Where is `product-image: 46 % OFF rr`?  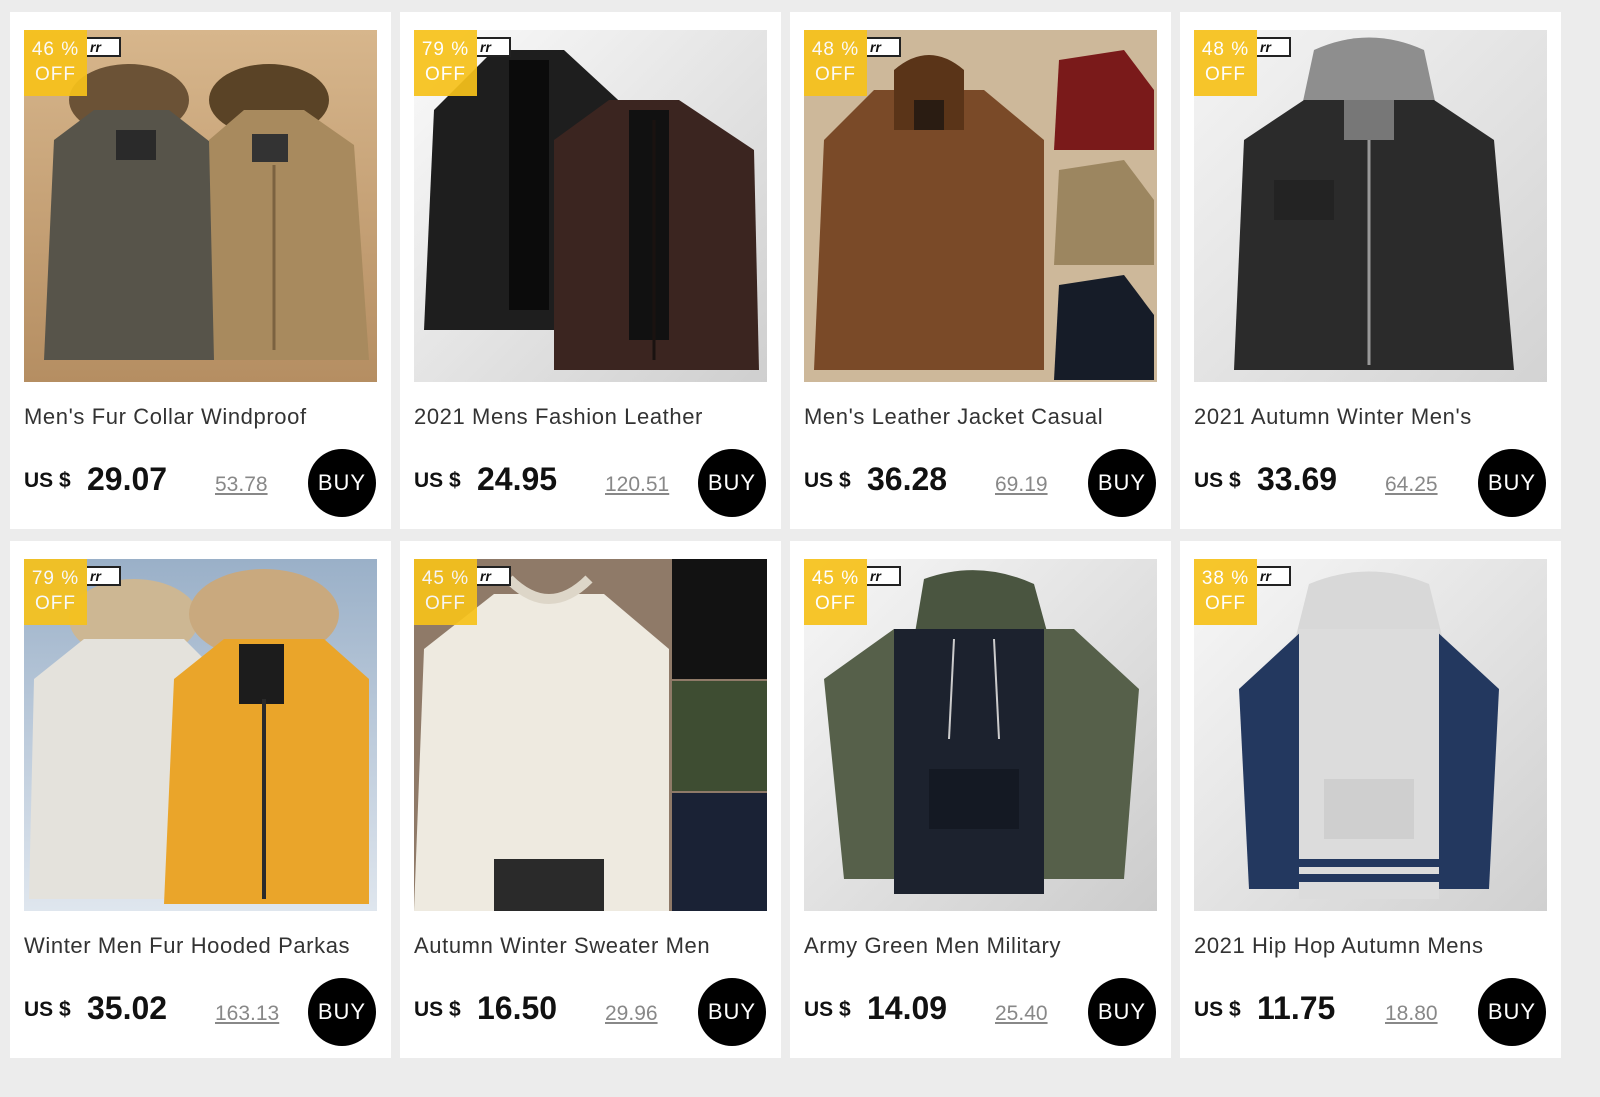
product-image: 46 % OFF rr is located at coordinates (200, 206).